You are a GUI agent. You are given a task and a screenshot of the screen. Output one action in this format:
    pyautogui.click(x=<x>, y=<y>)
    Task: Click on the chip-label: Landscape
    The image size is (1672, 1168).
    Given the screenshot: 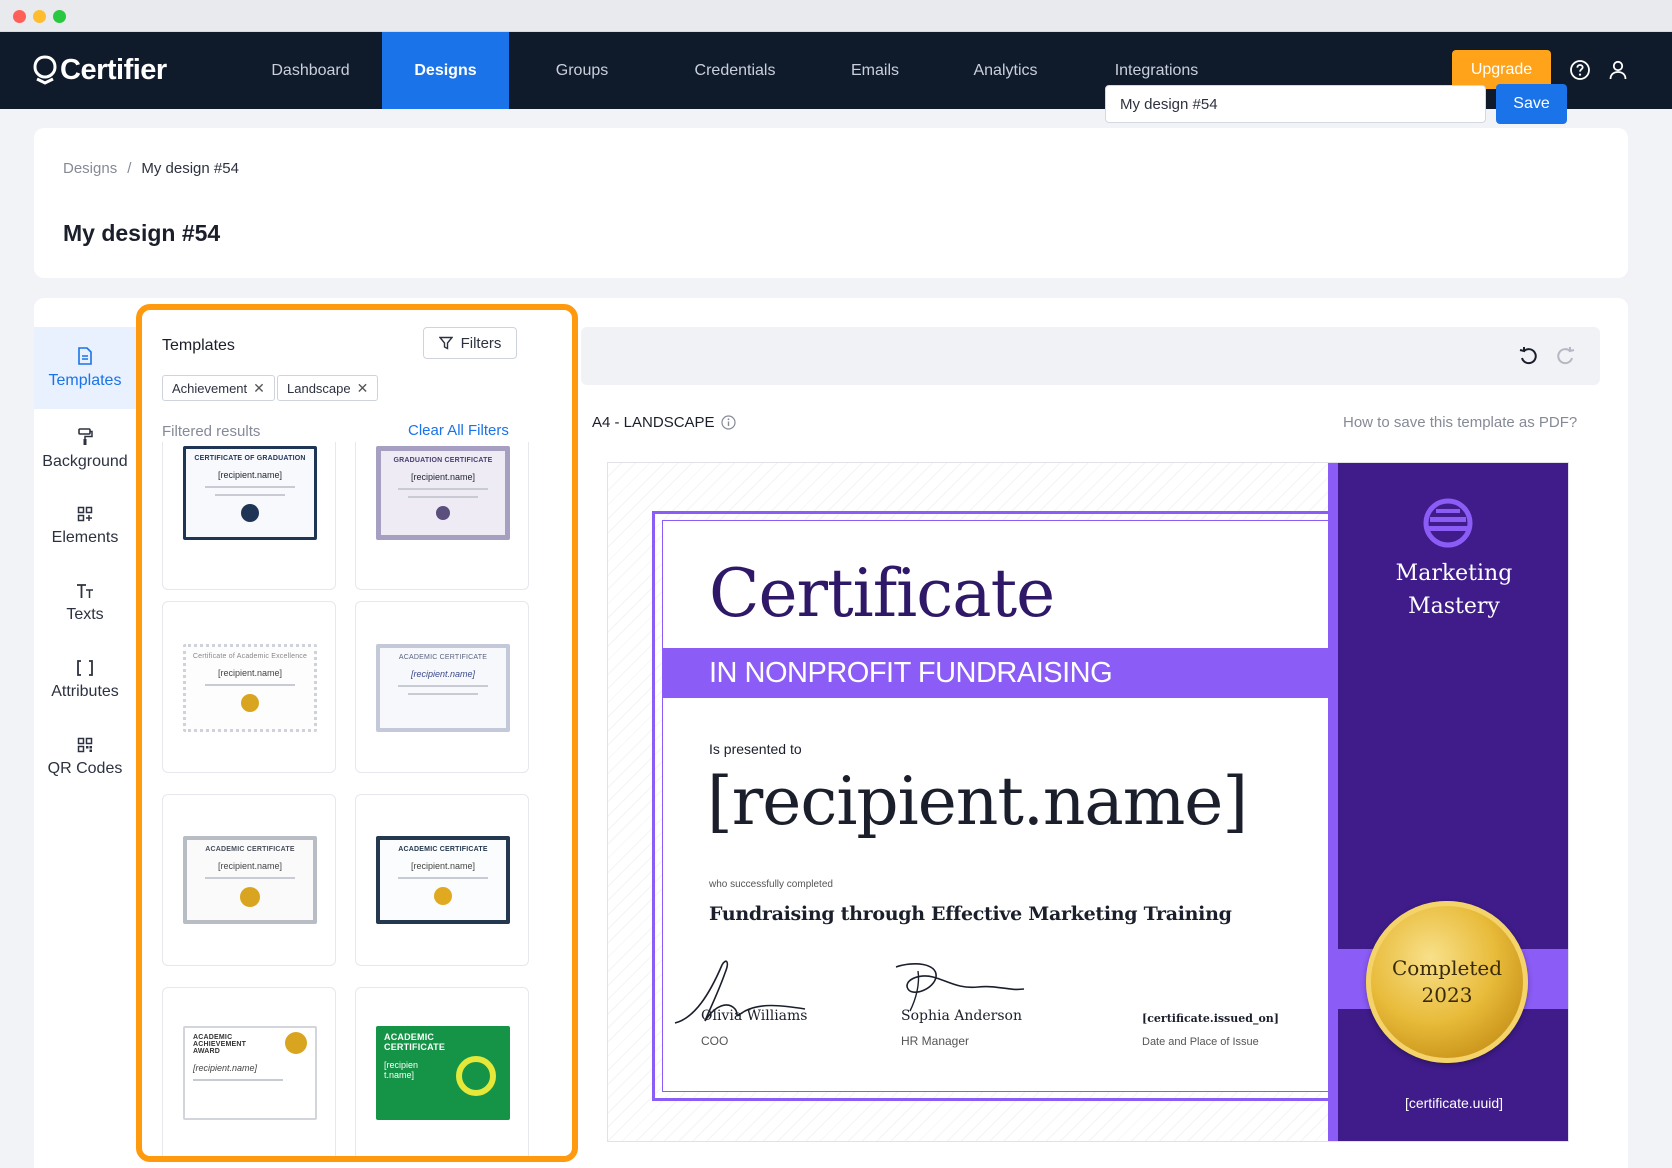 What is the action you would take?
    pyautogui.click(x=319, y=388)
    